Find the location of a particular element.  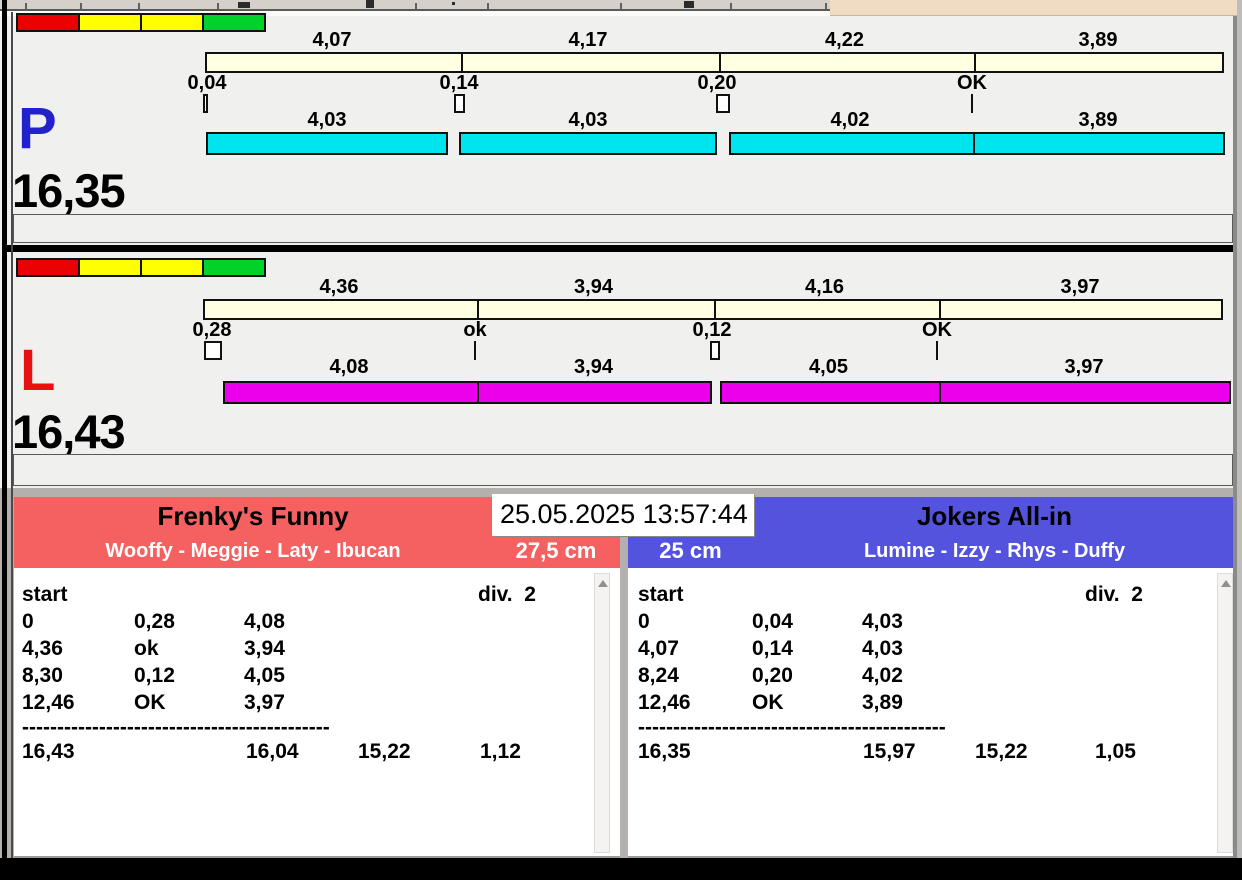

table-row: 12,46 OK 3,89 is located at coordinates (932, 702).